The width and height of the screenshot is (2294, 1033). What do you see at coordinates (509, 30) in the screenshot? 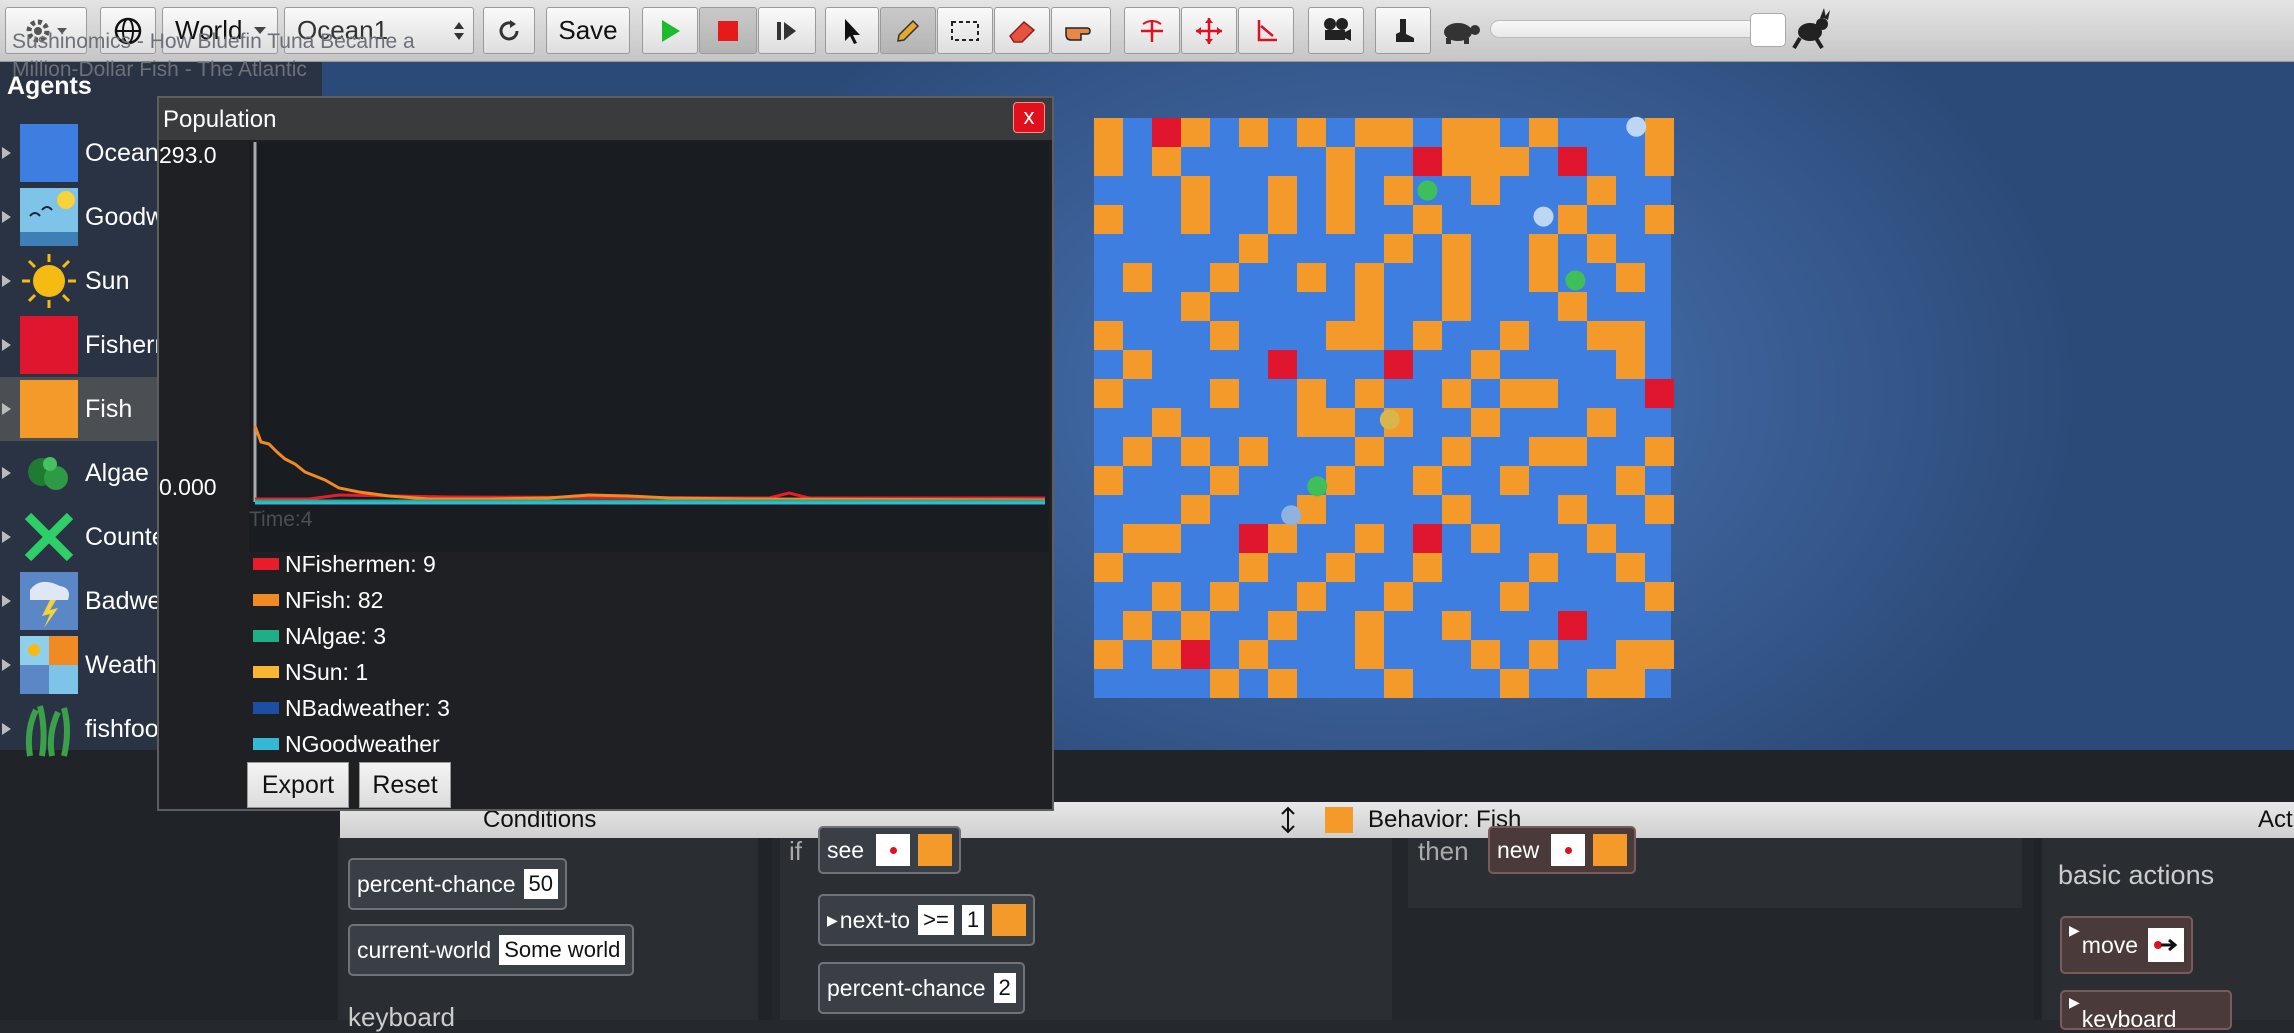
I see `reload-button` at bounding box center [509, 30].